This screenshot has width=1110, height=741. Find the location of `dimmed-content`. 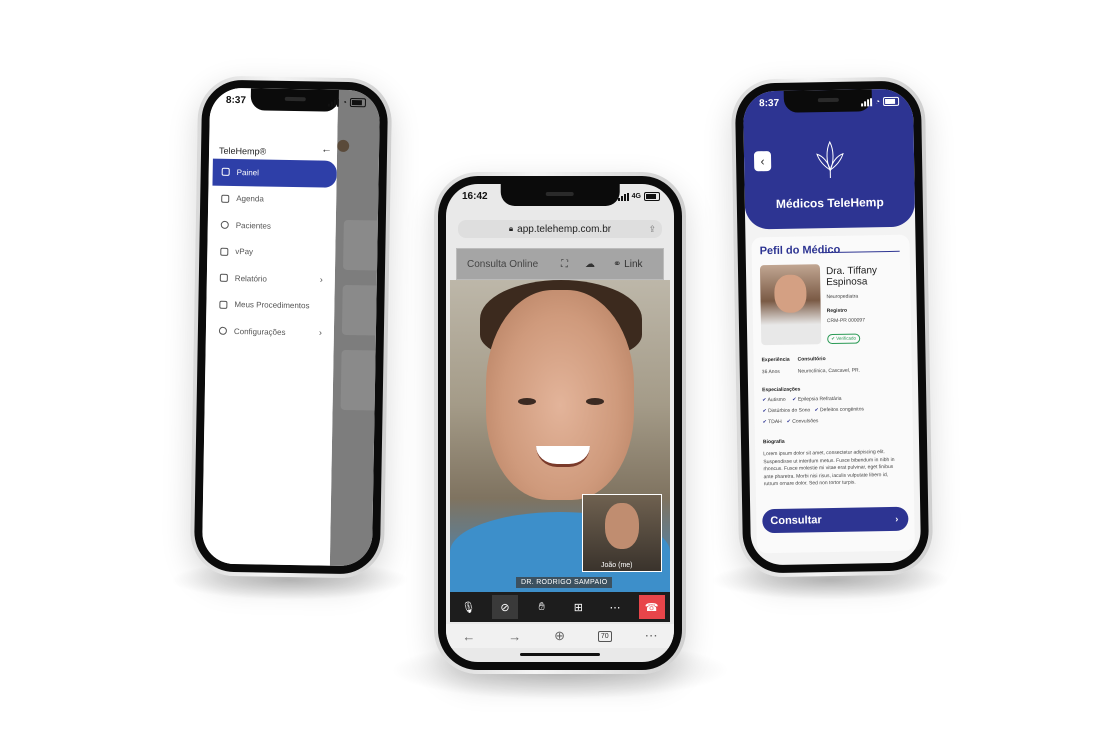

dimmed-content is located at coordinates (355, 328).